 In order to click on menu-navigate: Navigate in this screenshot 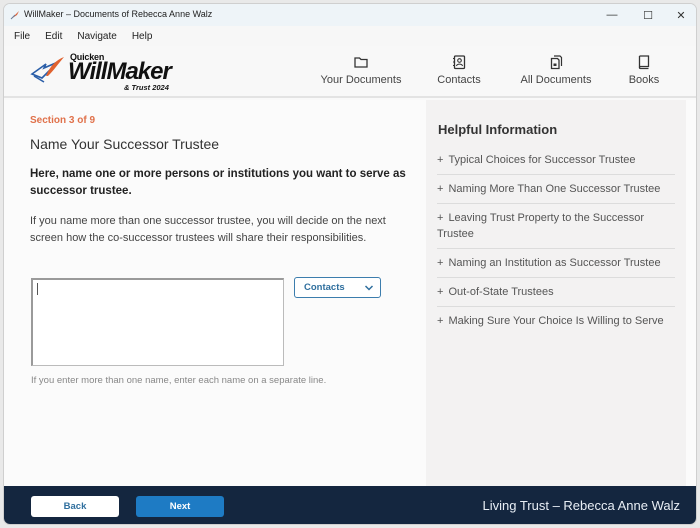, I will do `click(96, 36)`.